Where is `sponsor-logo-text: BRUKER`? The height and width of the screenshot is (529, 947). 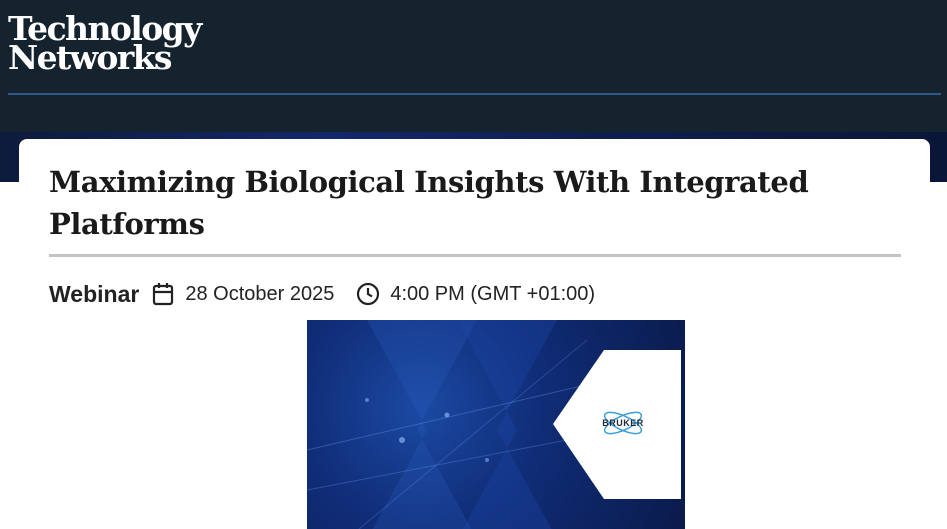
sponsor-logo-text: BRUKER is located at coordinates (623, 423).